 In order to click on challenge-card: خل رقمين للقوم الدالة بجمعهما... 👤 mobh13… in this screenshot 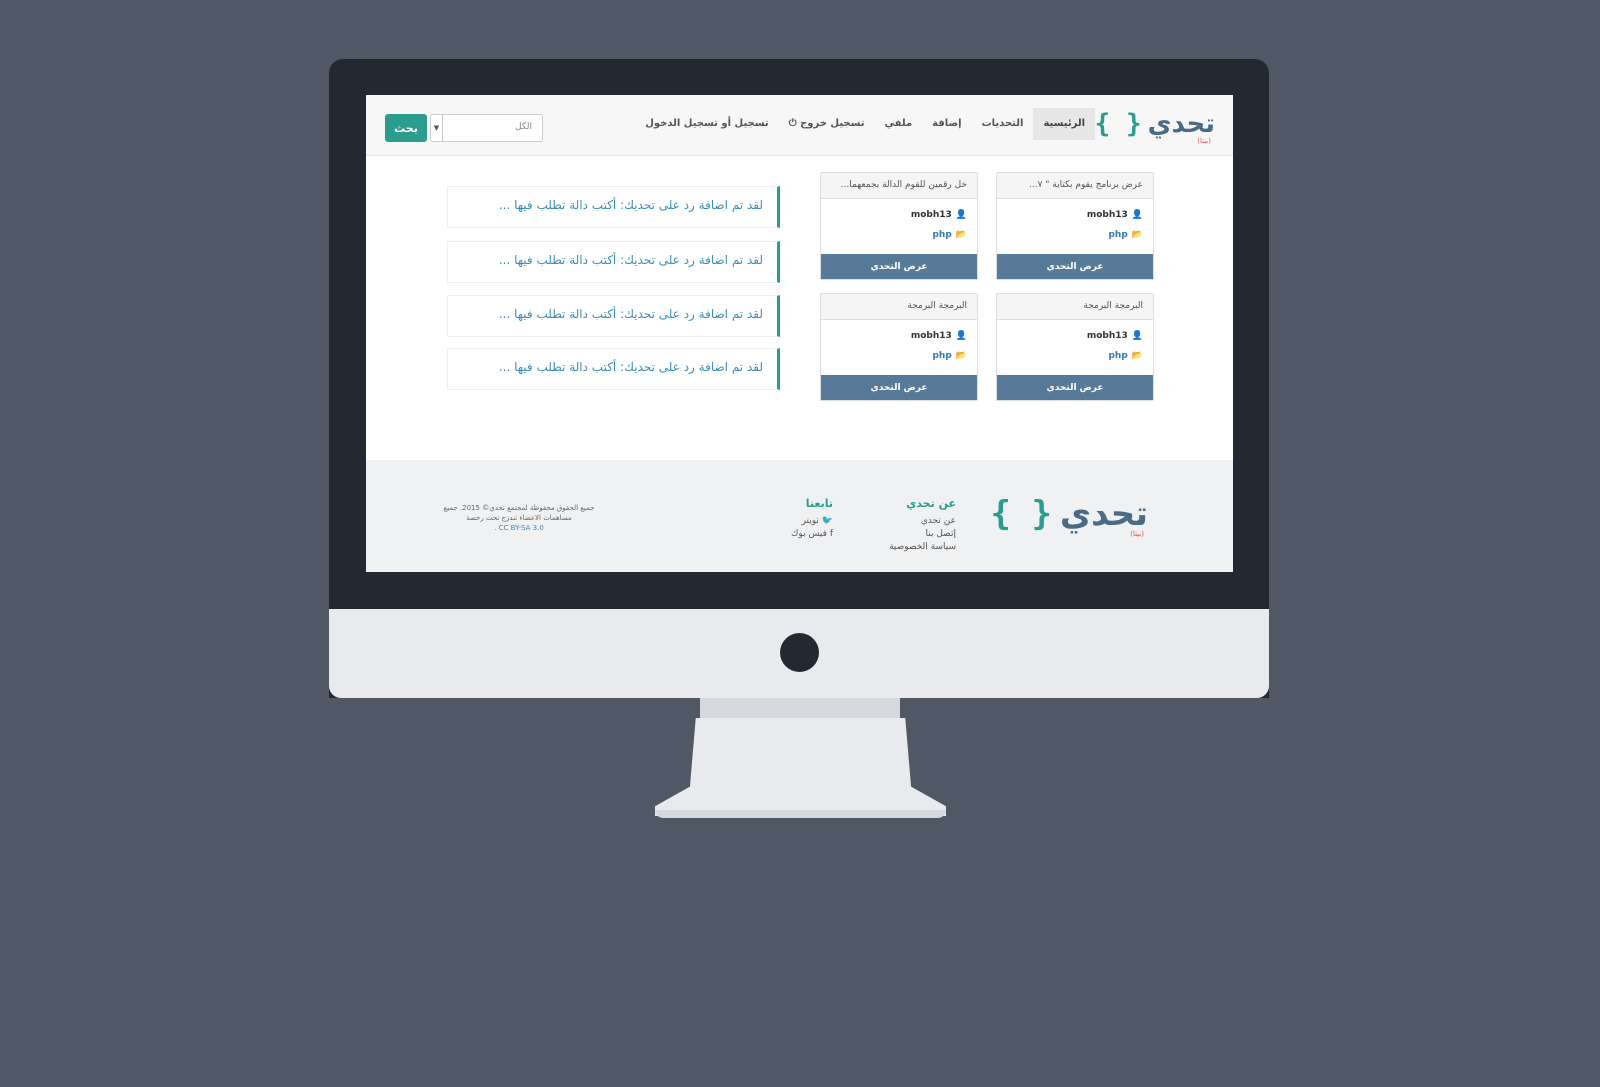, I will do `click(899, 226)`.